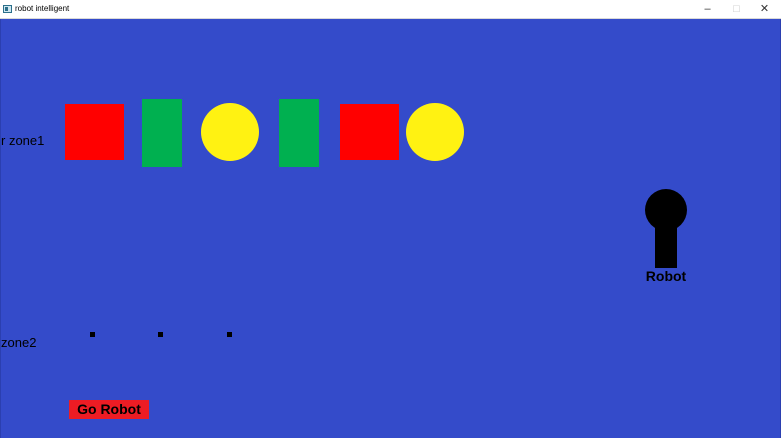 Image resolution: width=781 pixels, height=438 pixels. What do you see at coordinates (390, 9) in the screenshot?
I see `title-bar: robot intelligent – □ ✕` at bounding box center [390, 9].